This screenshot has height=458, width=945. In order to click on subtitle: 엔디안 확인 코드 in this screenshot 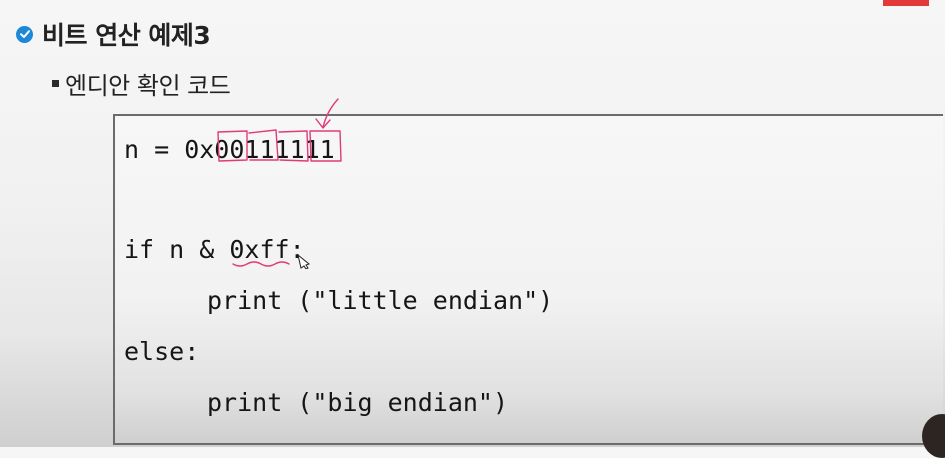, I will do `click(141, 83)`.